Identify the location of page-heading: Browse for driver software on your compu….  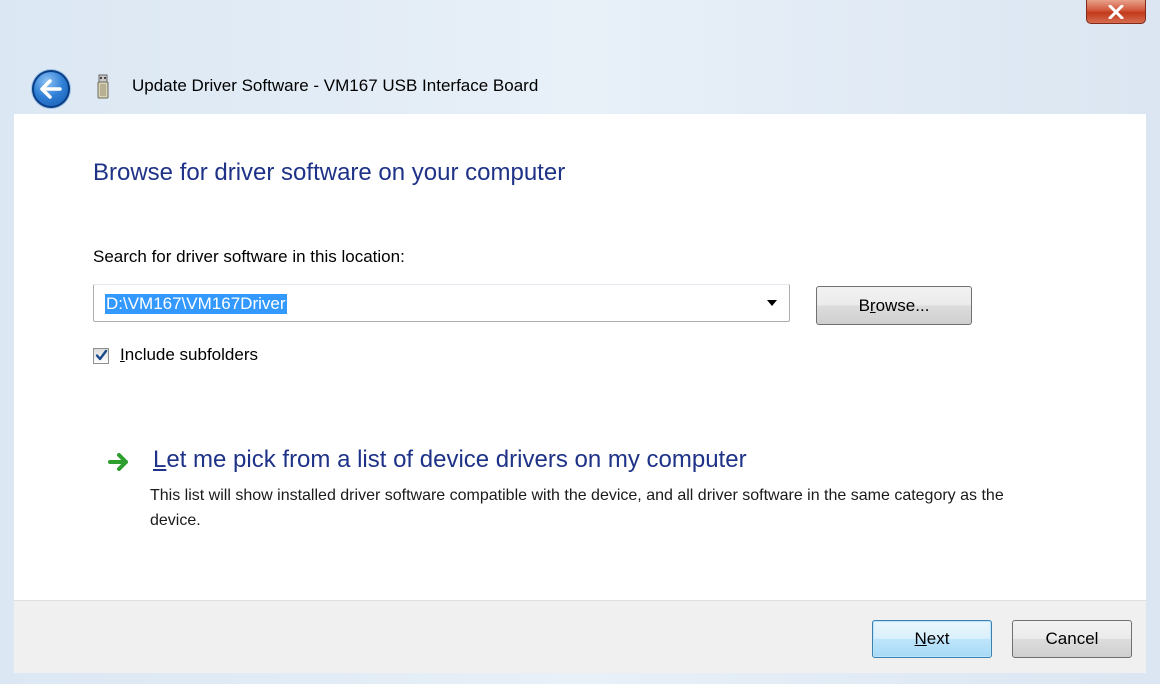
(329, 172).